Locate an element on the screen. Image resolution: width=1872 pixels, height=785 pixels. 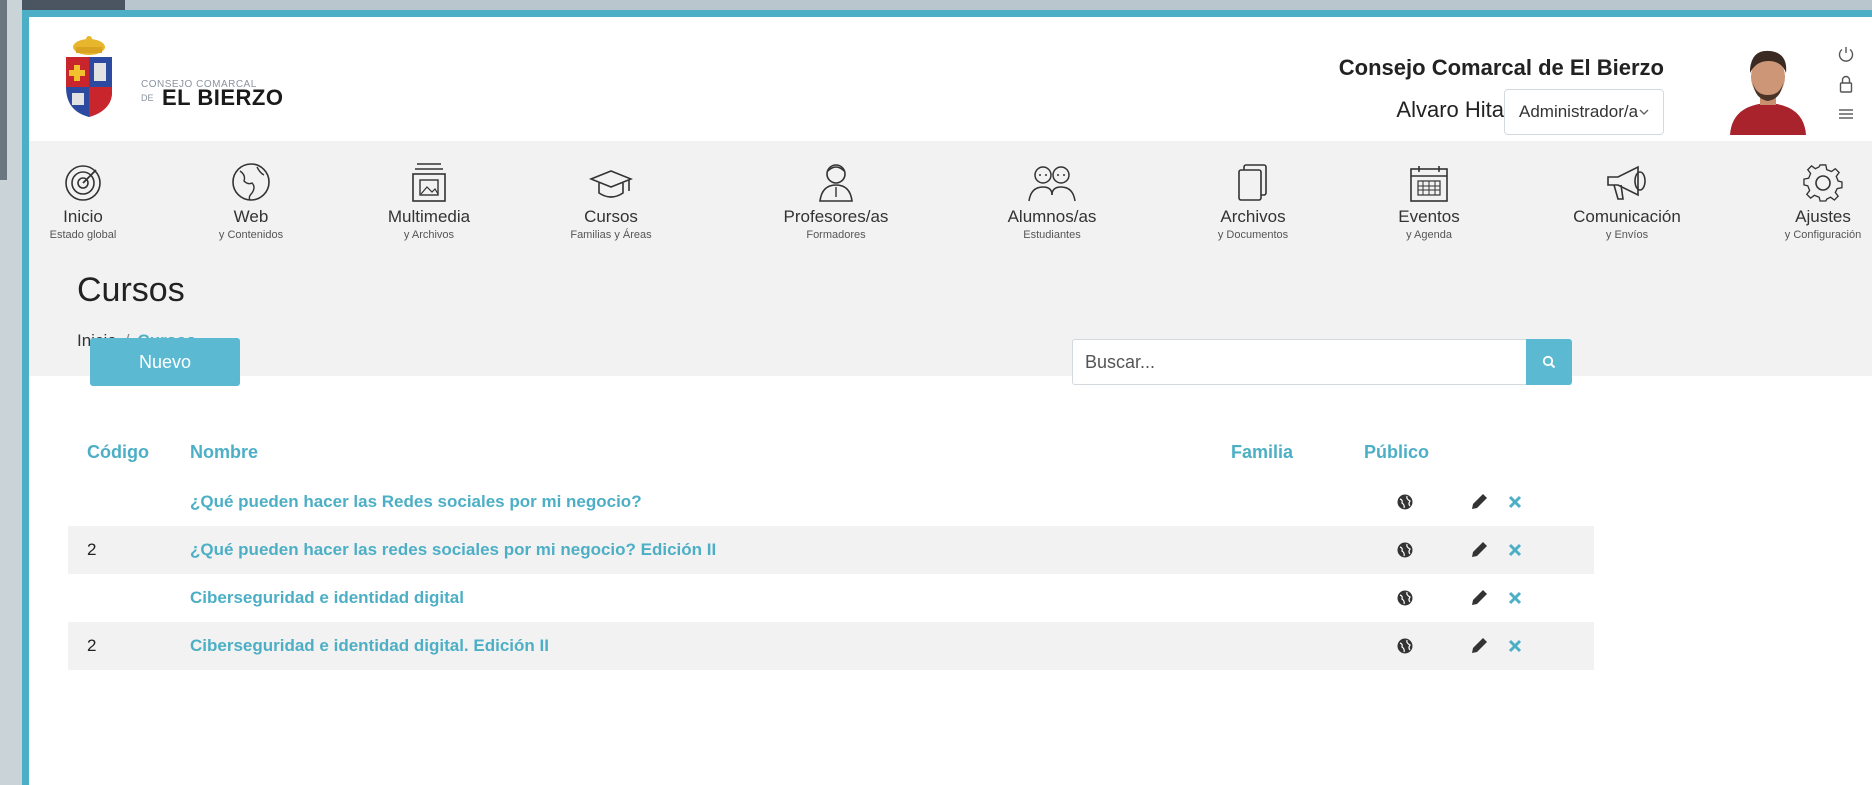
nav-item-archivos: Archivos y Documentos is located at coordinates (1253, 201).